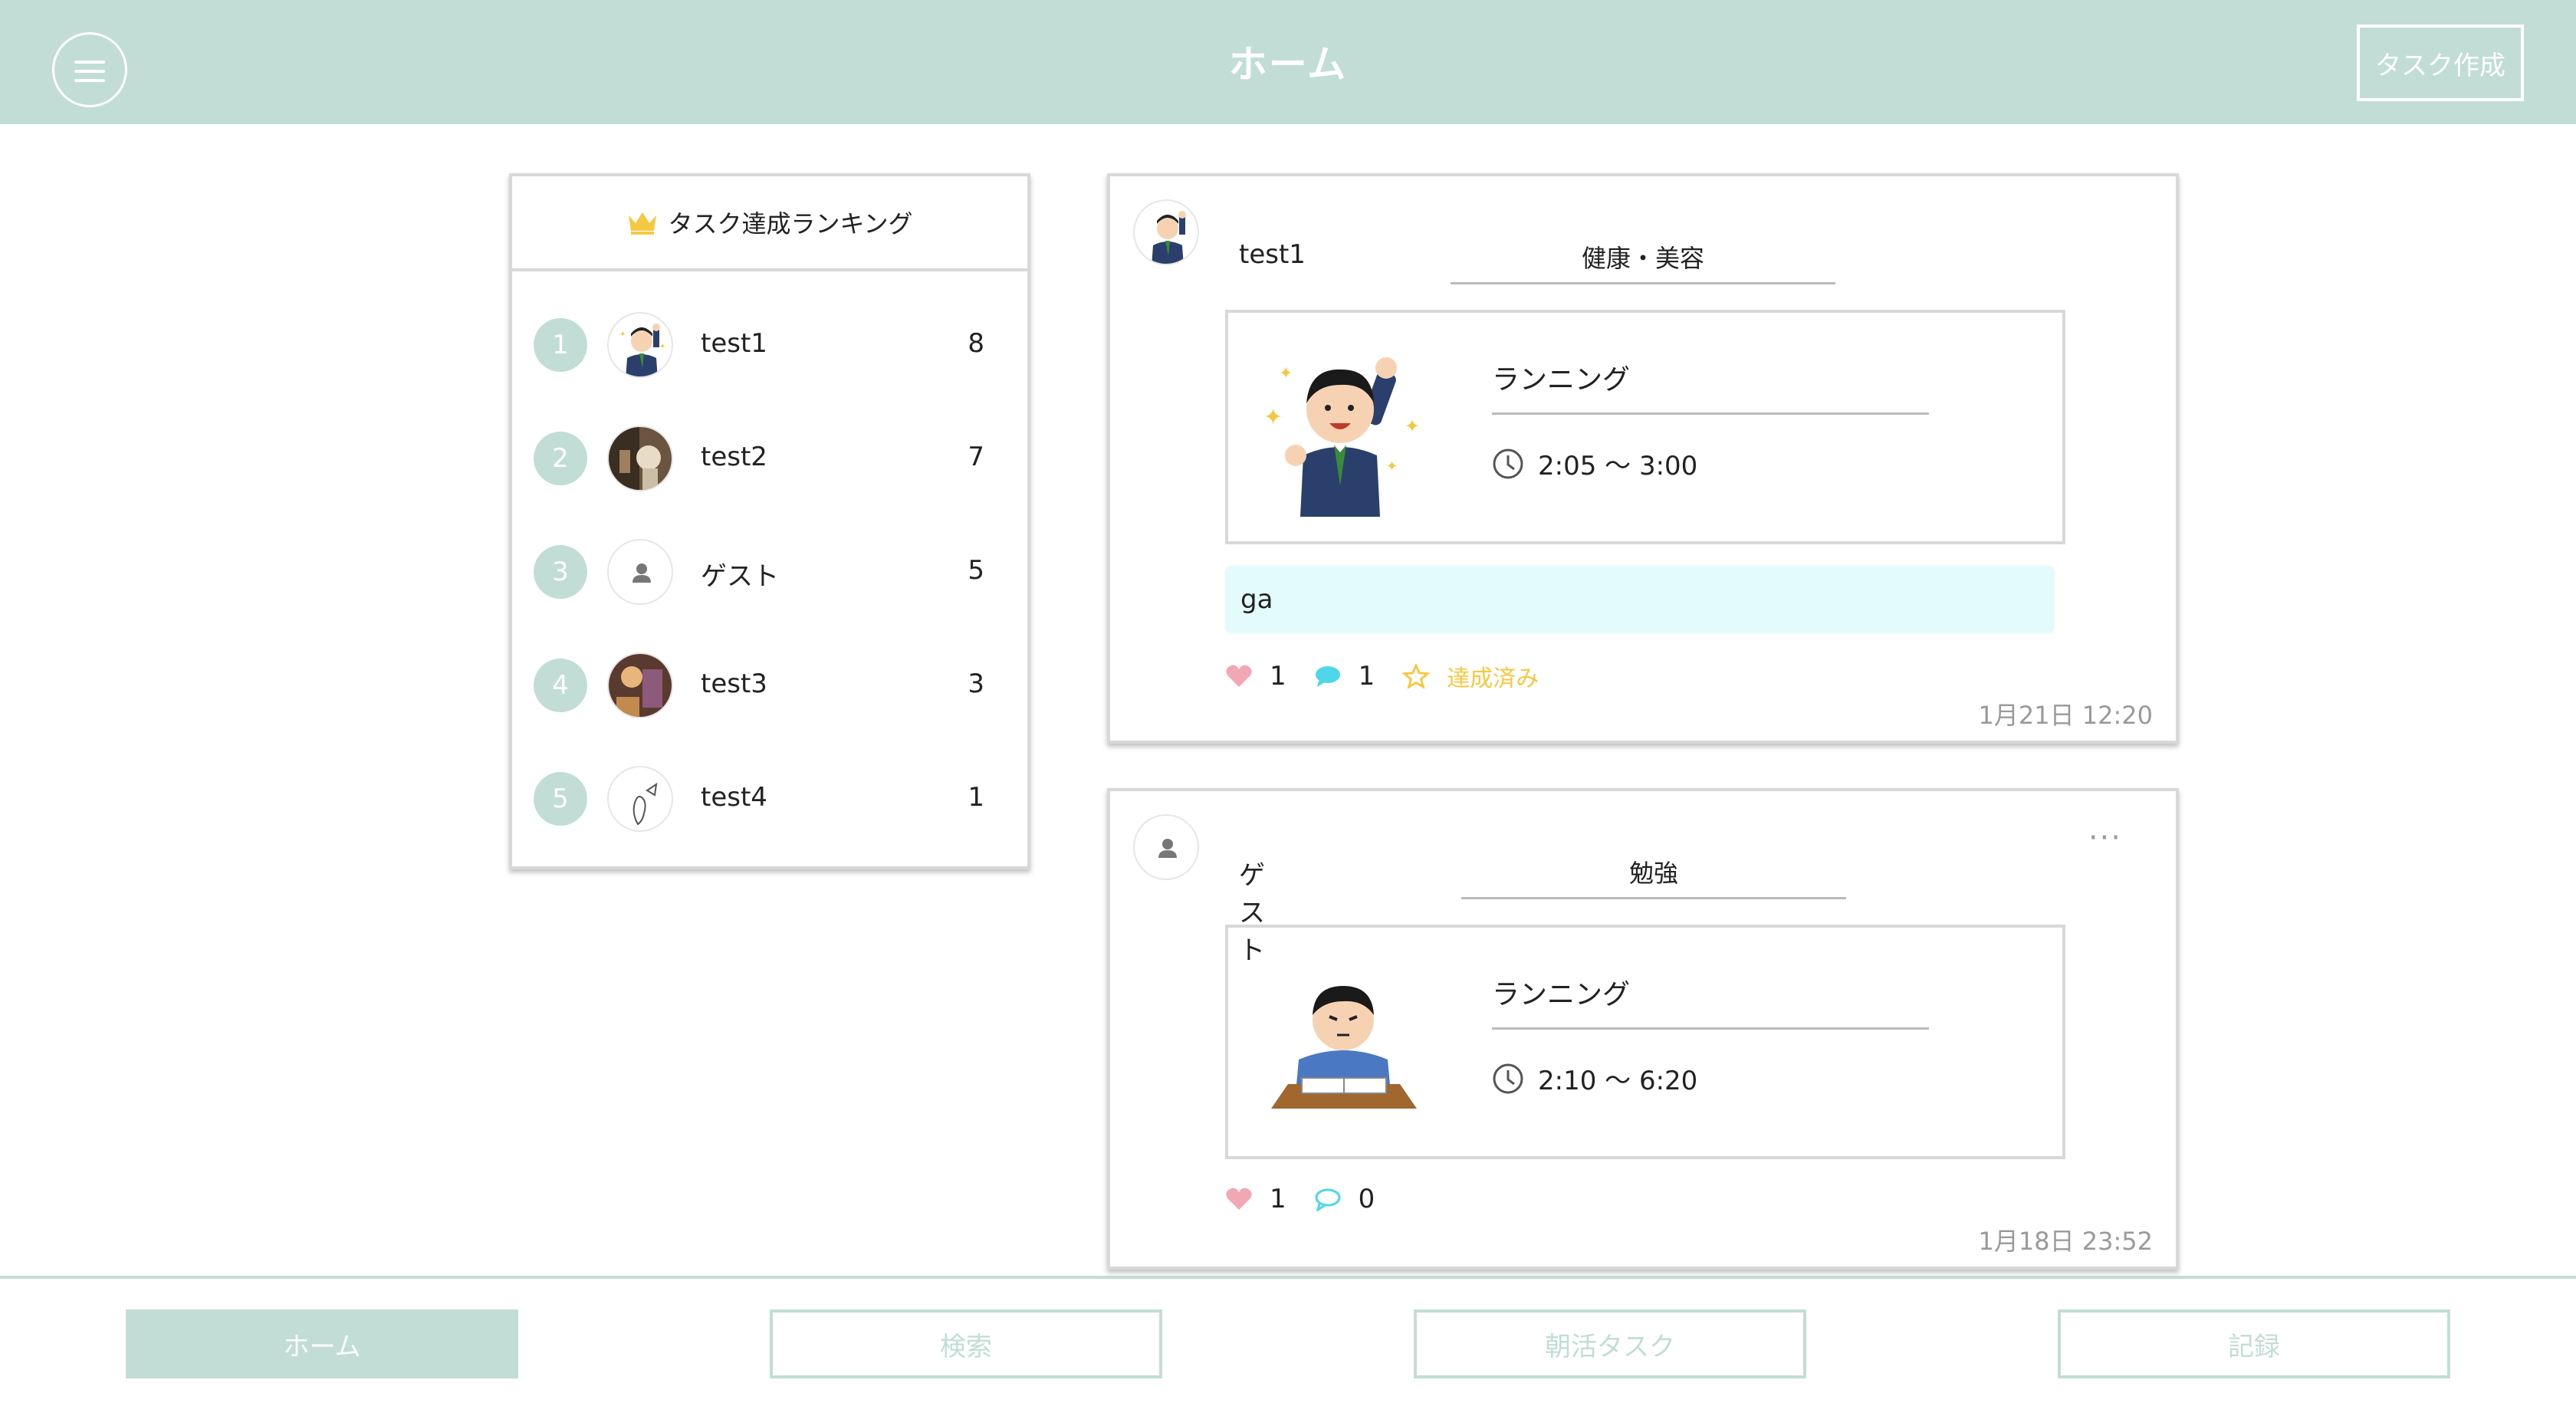 The image size is (2576, 1403). I want to click on hamburger-menu-button, so click(89, 70).